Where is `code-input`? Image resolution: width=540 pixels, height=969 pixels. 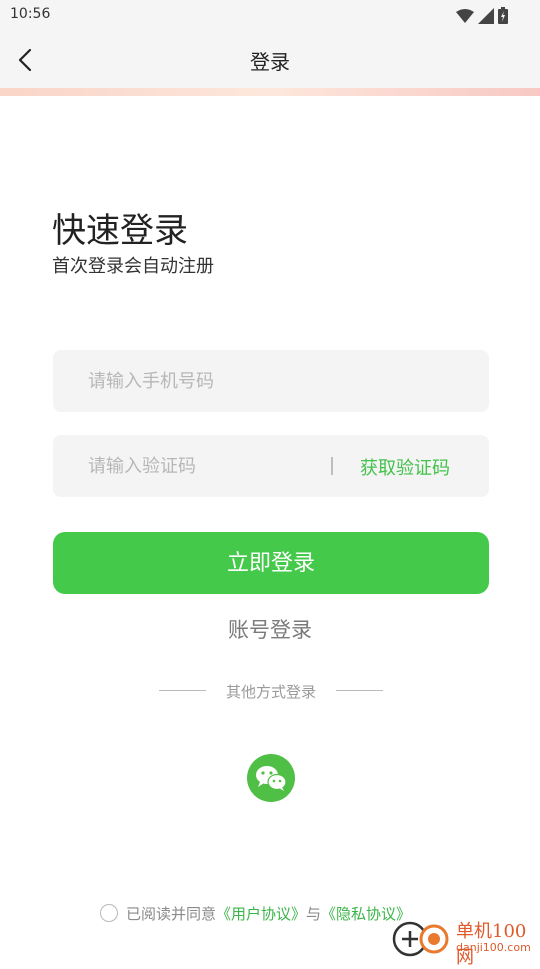
code-input is located at coordinates (183, 466).